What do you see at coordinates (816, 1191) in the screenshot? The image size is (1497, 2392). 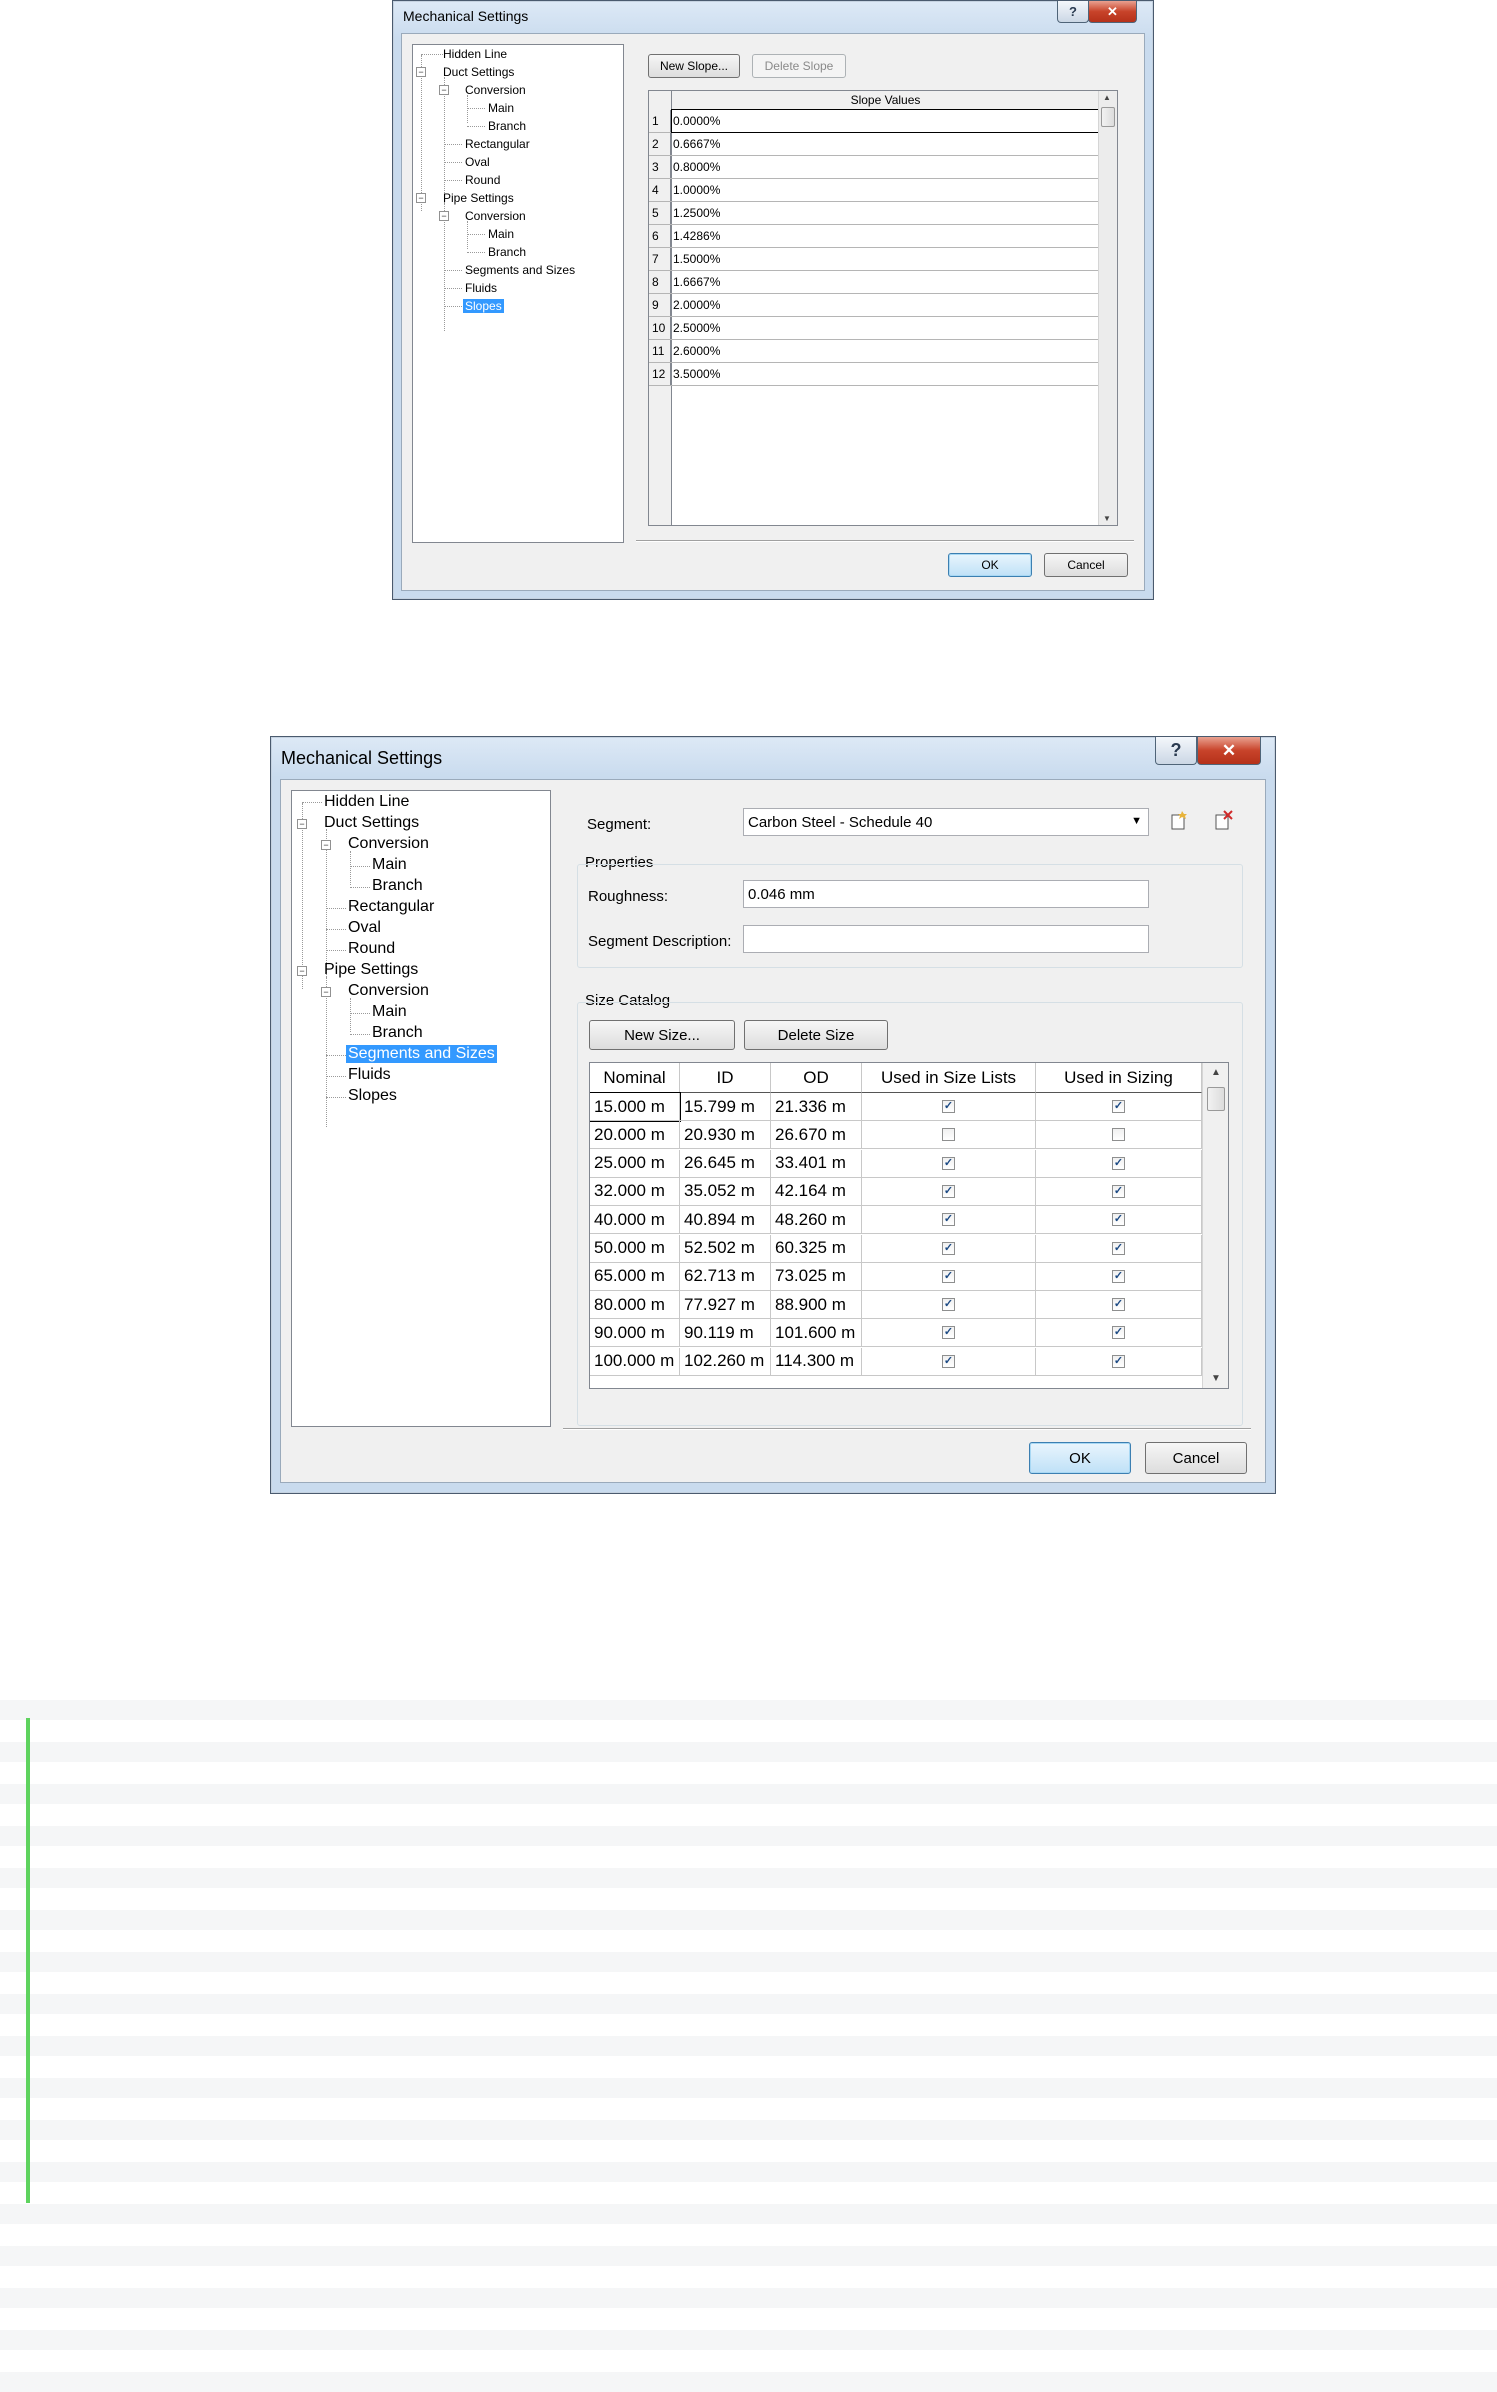 I see `cell-od: 42.164 m` at bounding box center [816, 1191].